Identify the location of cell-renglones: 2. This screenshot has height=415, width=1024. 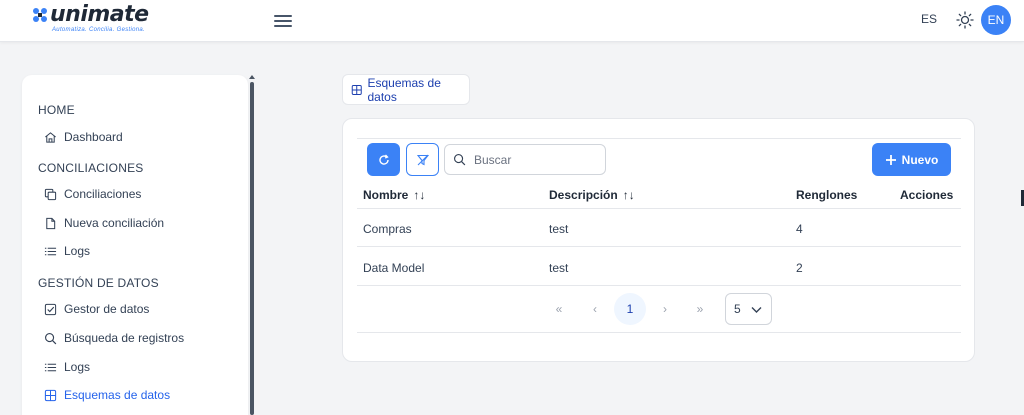
(799, 268).